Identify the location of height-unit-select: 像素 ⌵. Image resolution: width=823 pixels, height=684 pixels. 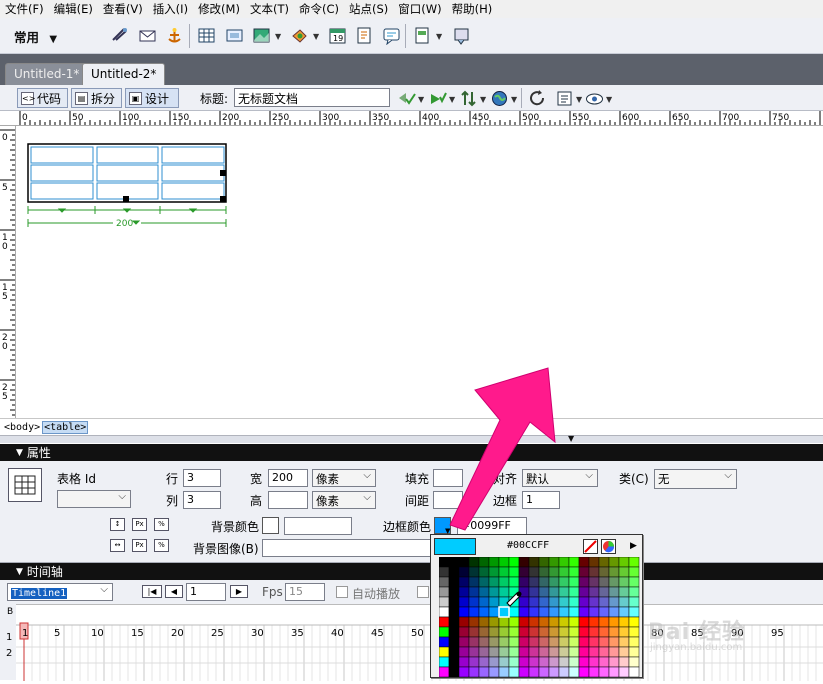
(344, 500).